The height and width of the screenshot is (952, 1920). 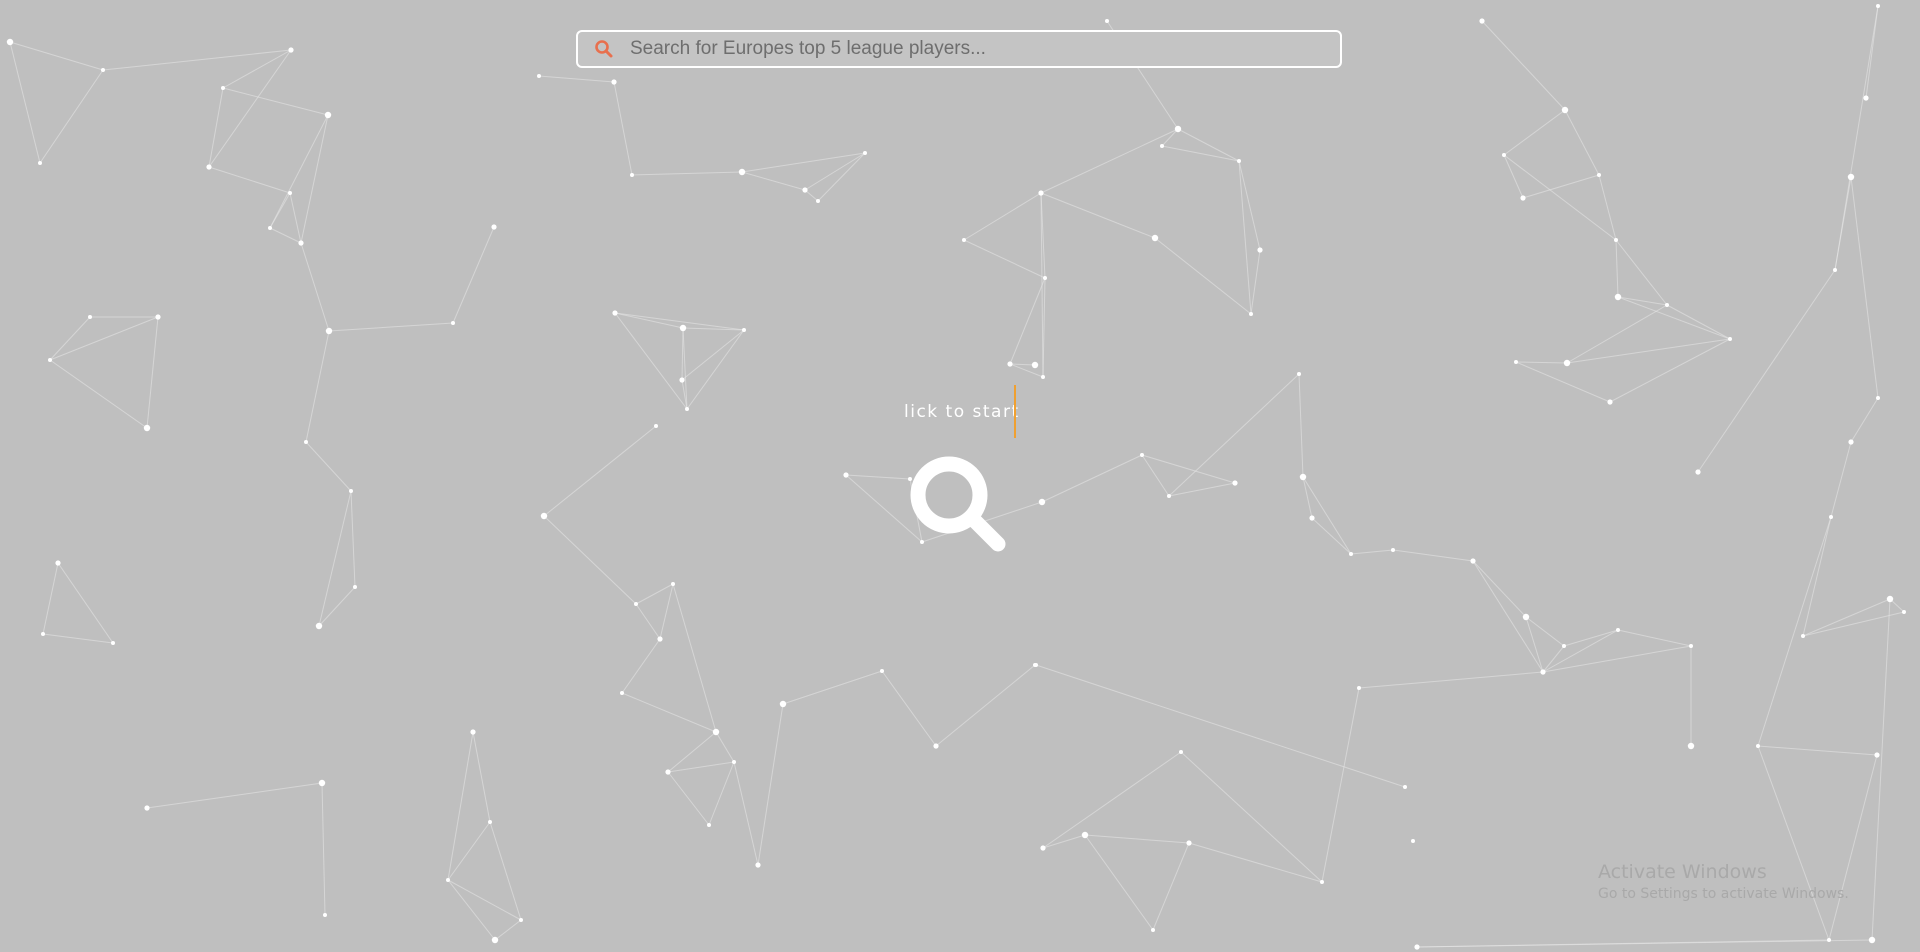 What do you see at coordinates (959, 505) in the screenshot?
I see `start-search-button` at bounding box center [959, 505].